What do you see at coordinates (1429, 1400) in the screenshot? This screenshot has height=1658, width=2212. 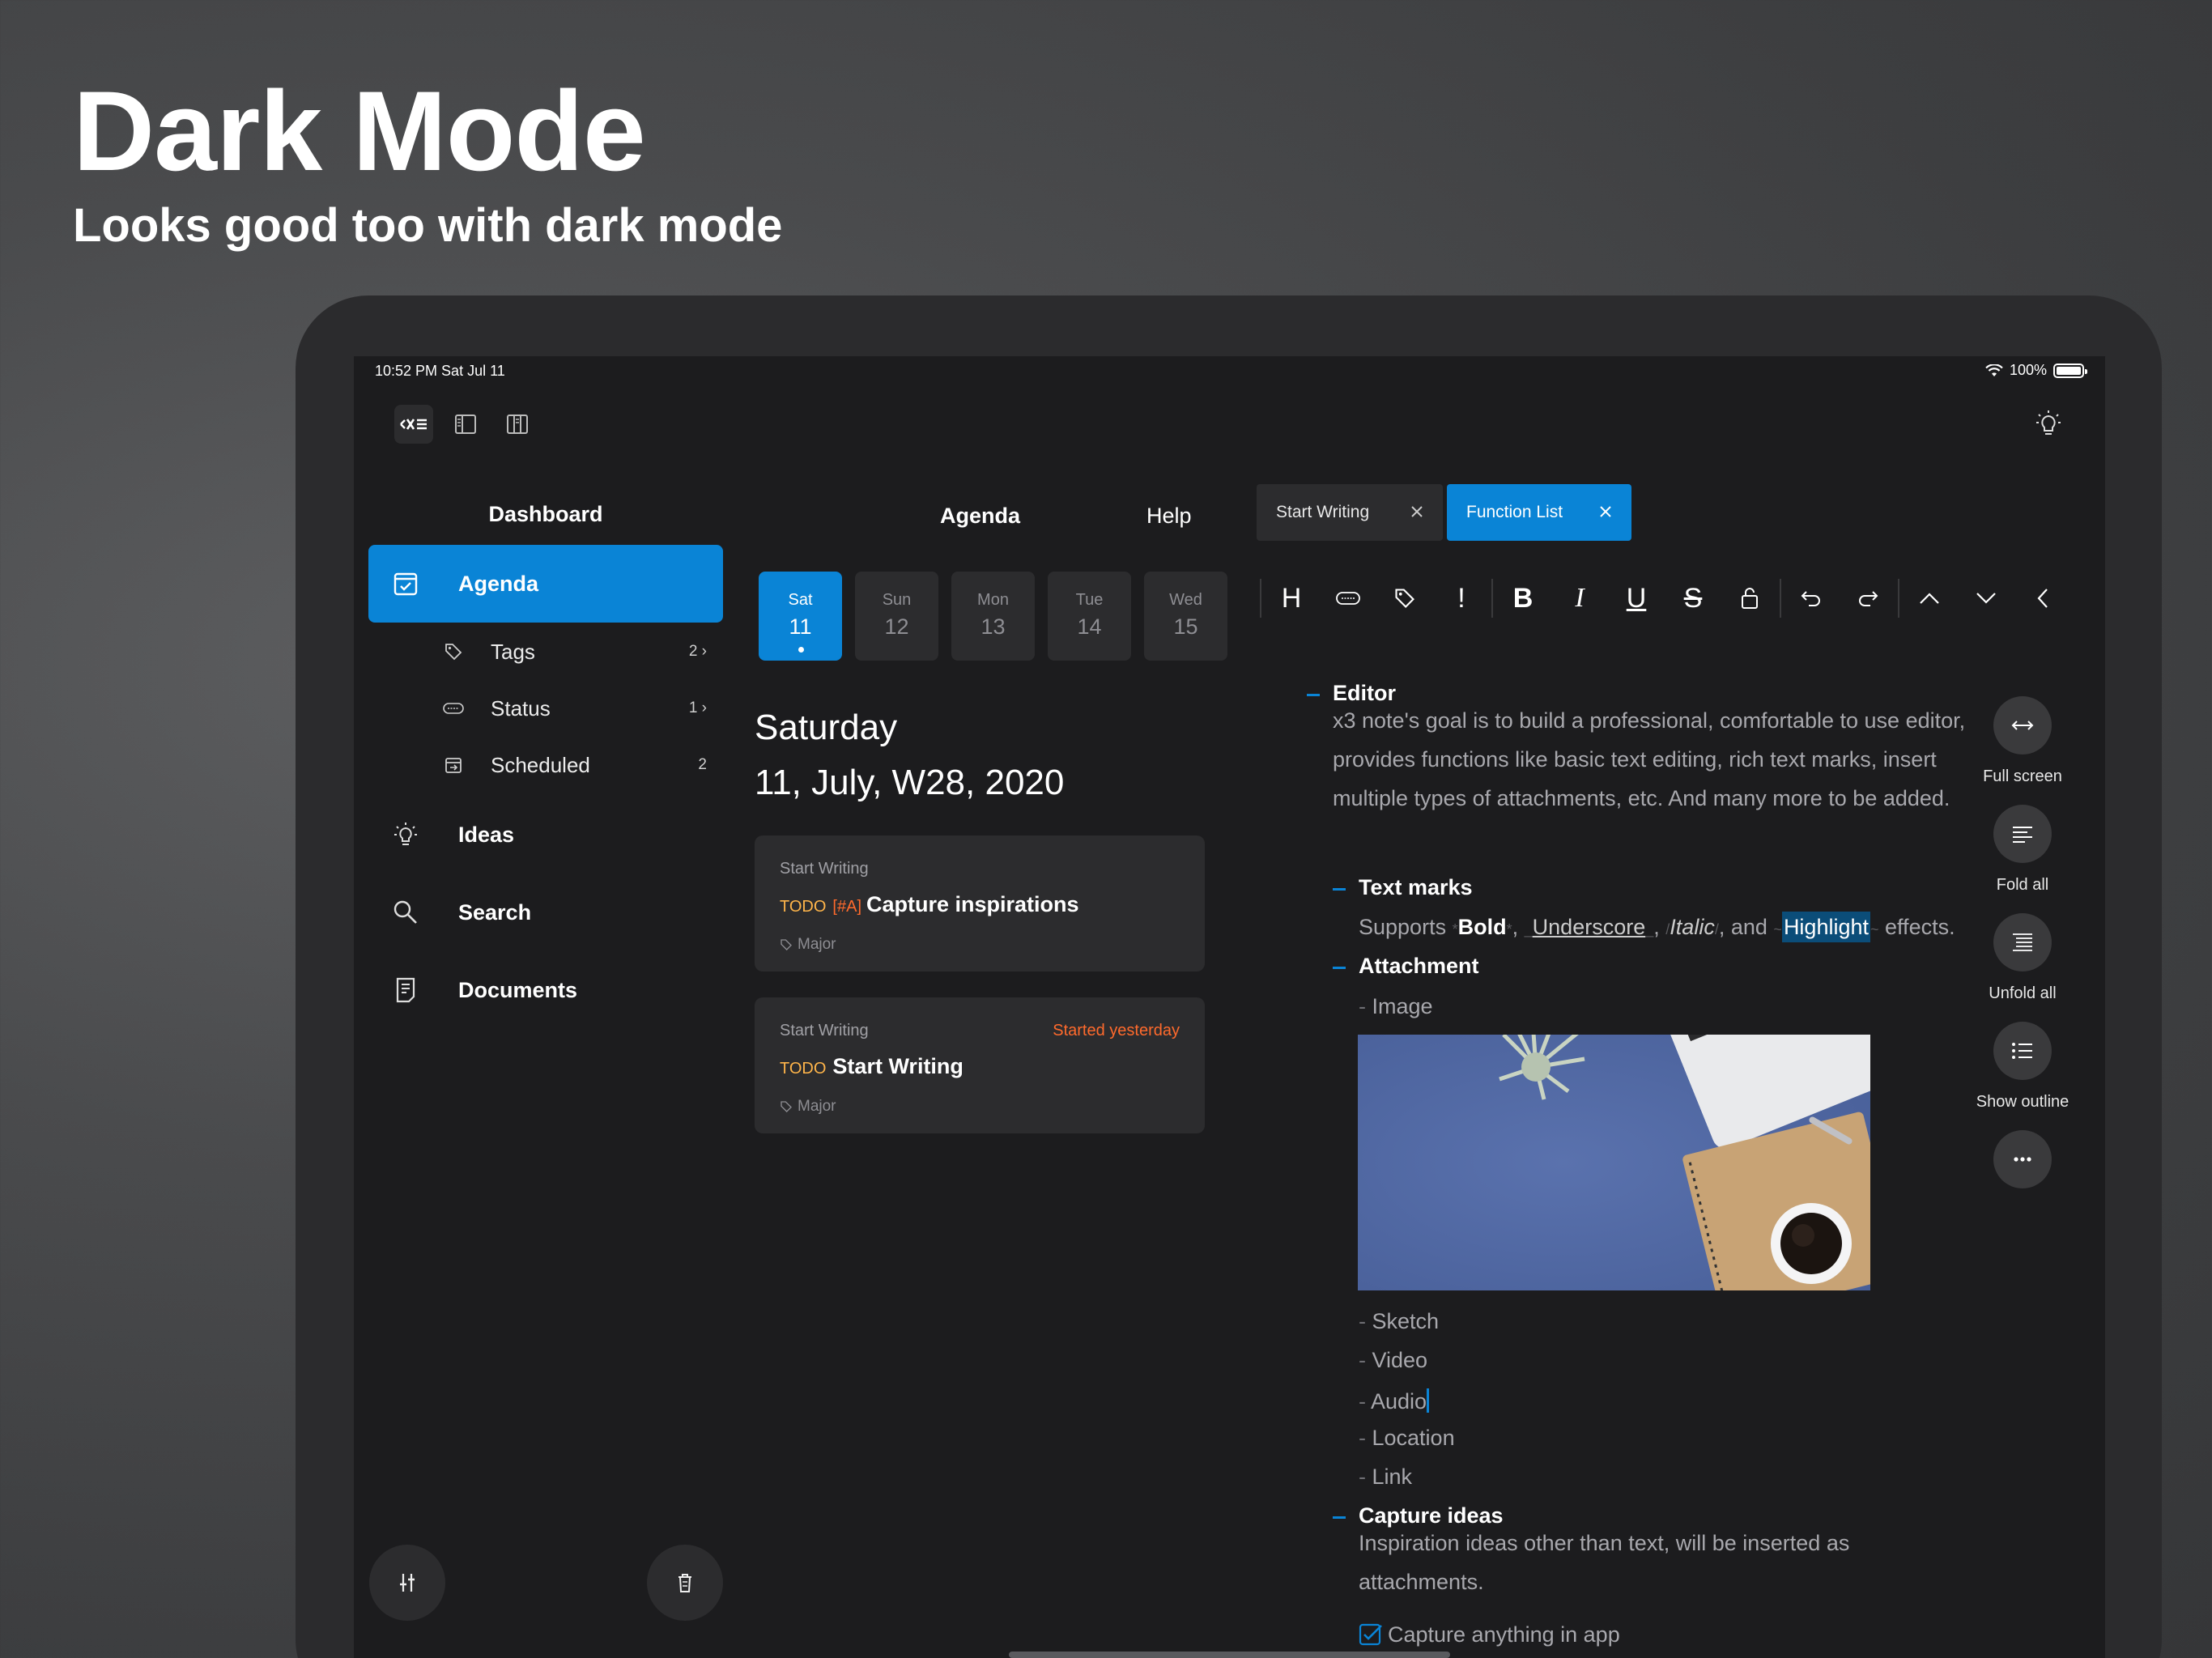 I see `text-cursor` at bounding box center [1429, 1400].